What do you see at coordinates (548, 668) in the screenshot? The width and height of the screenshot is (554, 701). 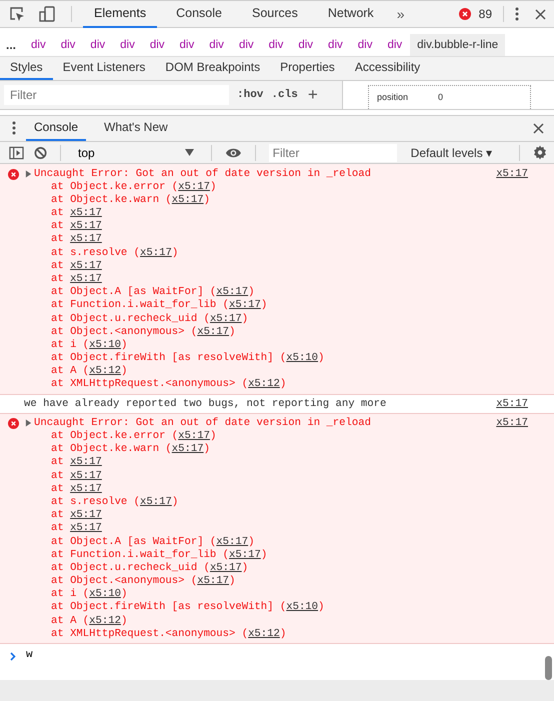 I see `scrollbar-thumb` at bounding box center [548, 668].